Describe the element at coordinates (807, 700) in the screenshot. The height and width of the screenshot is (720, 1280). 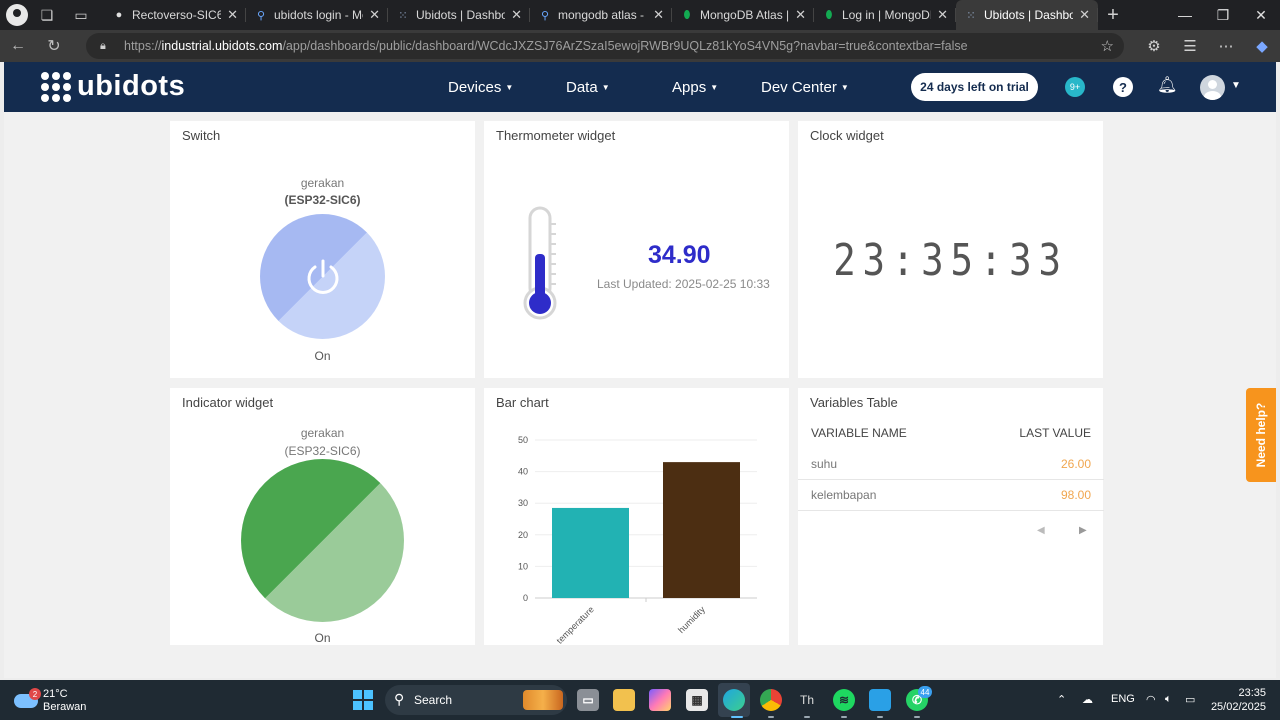
I see `typora-icon: Th` at that location.